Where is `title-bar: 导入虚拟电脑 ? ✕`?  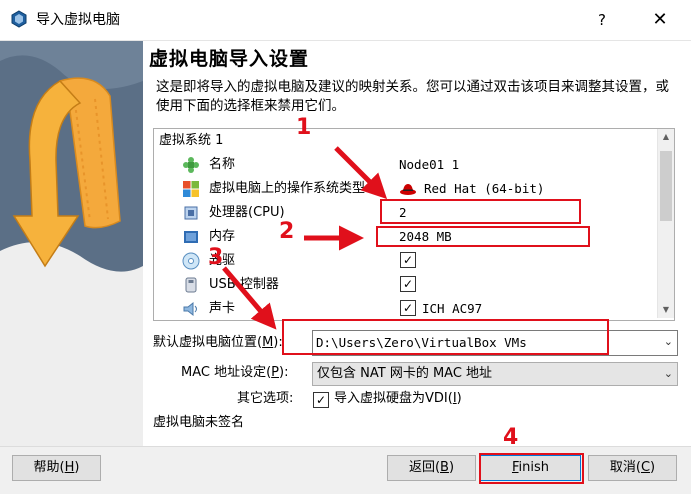 title-bar: 导入虚拟电脑 ? ✕ is located at coordinates (345, 20).